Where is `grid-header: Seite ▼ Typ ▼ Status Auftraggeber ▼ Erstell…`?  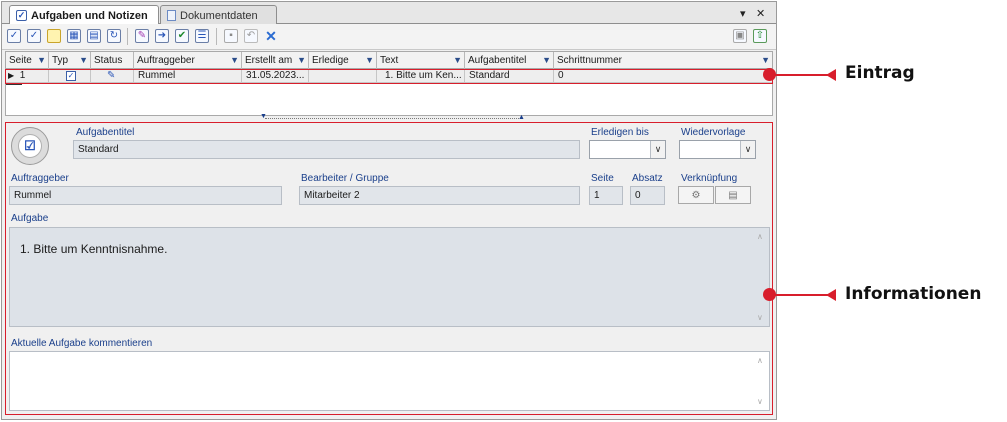
grid-header: Seite ▼ Typ ▼ Status Auftraggeber ▼ Erstell… is located at coordinates (389, 60).